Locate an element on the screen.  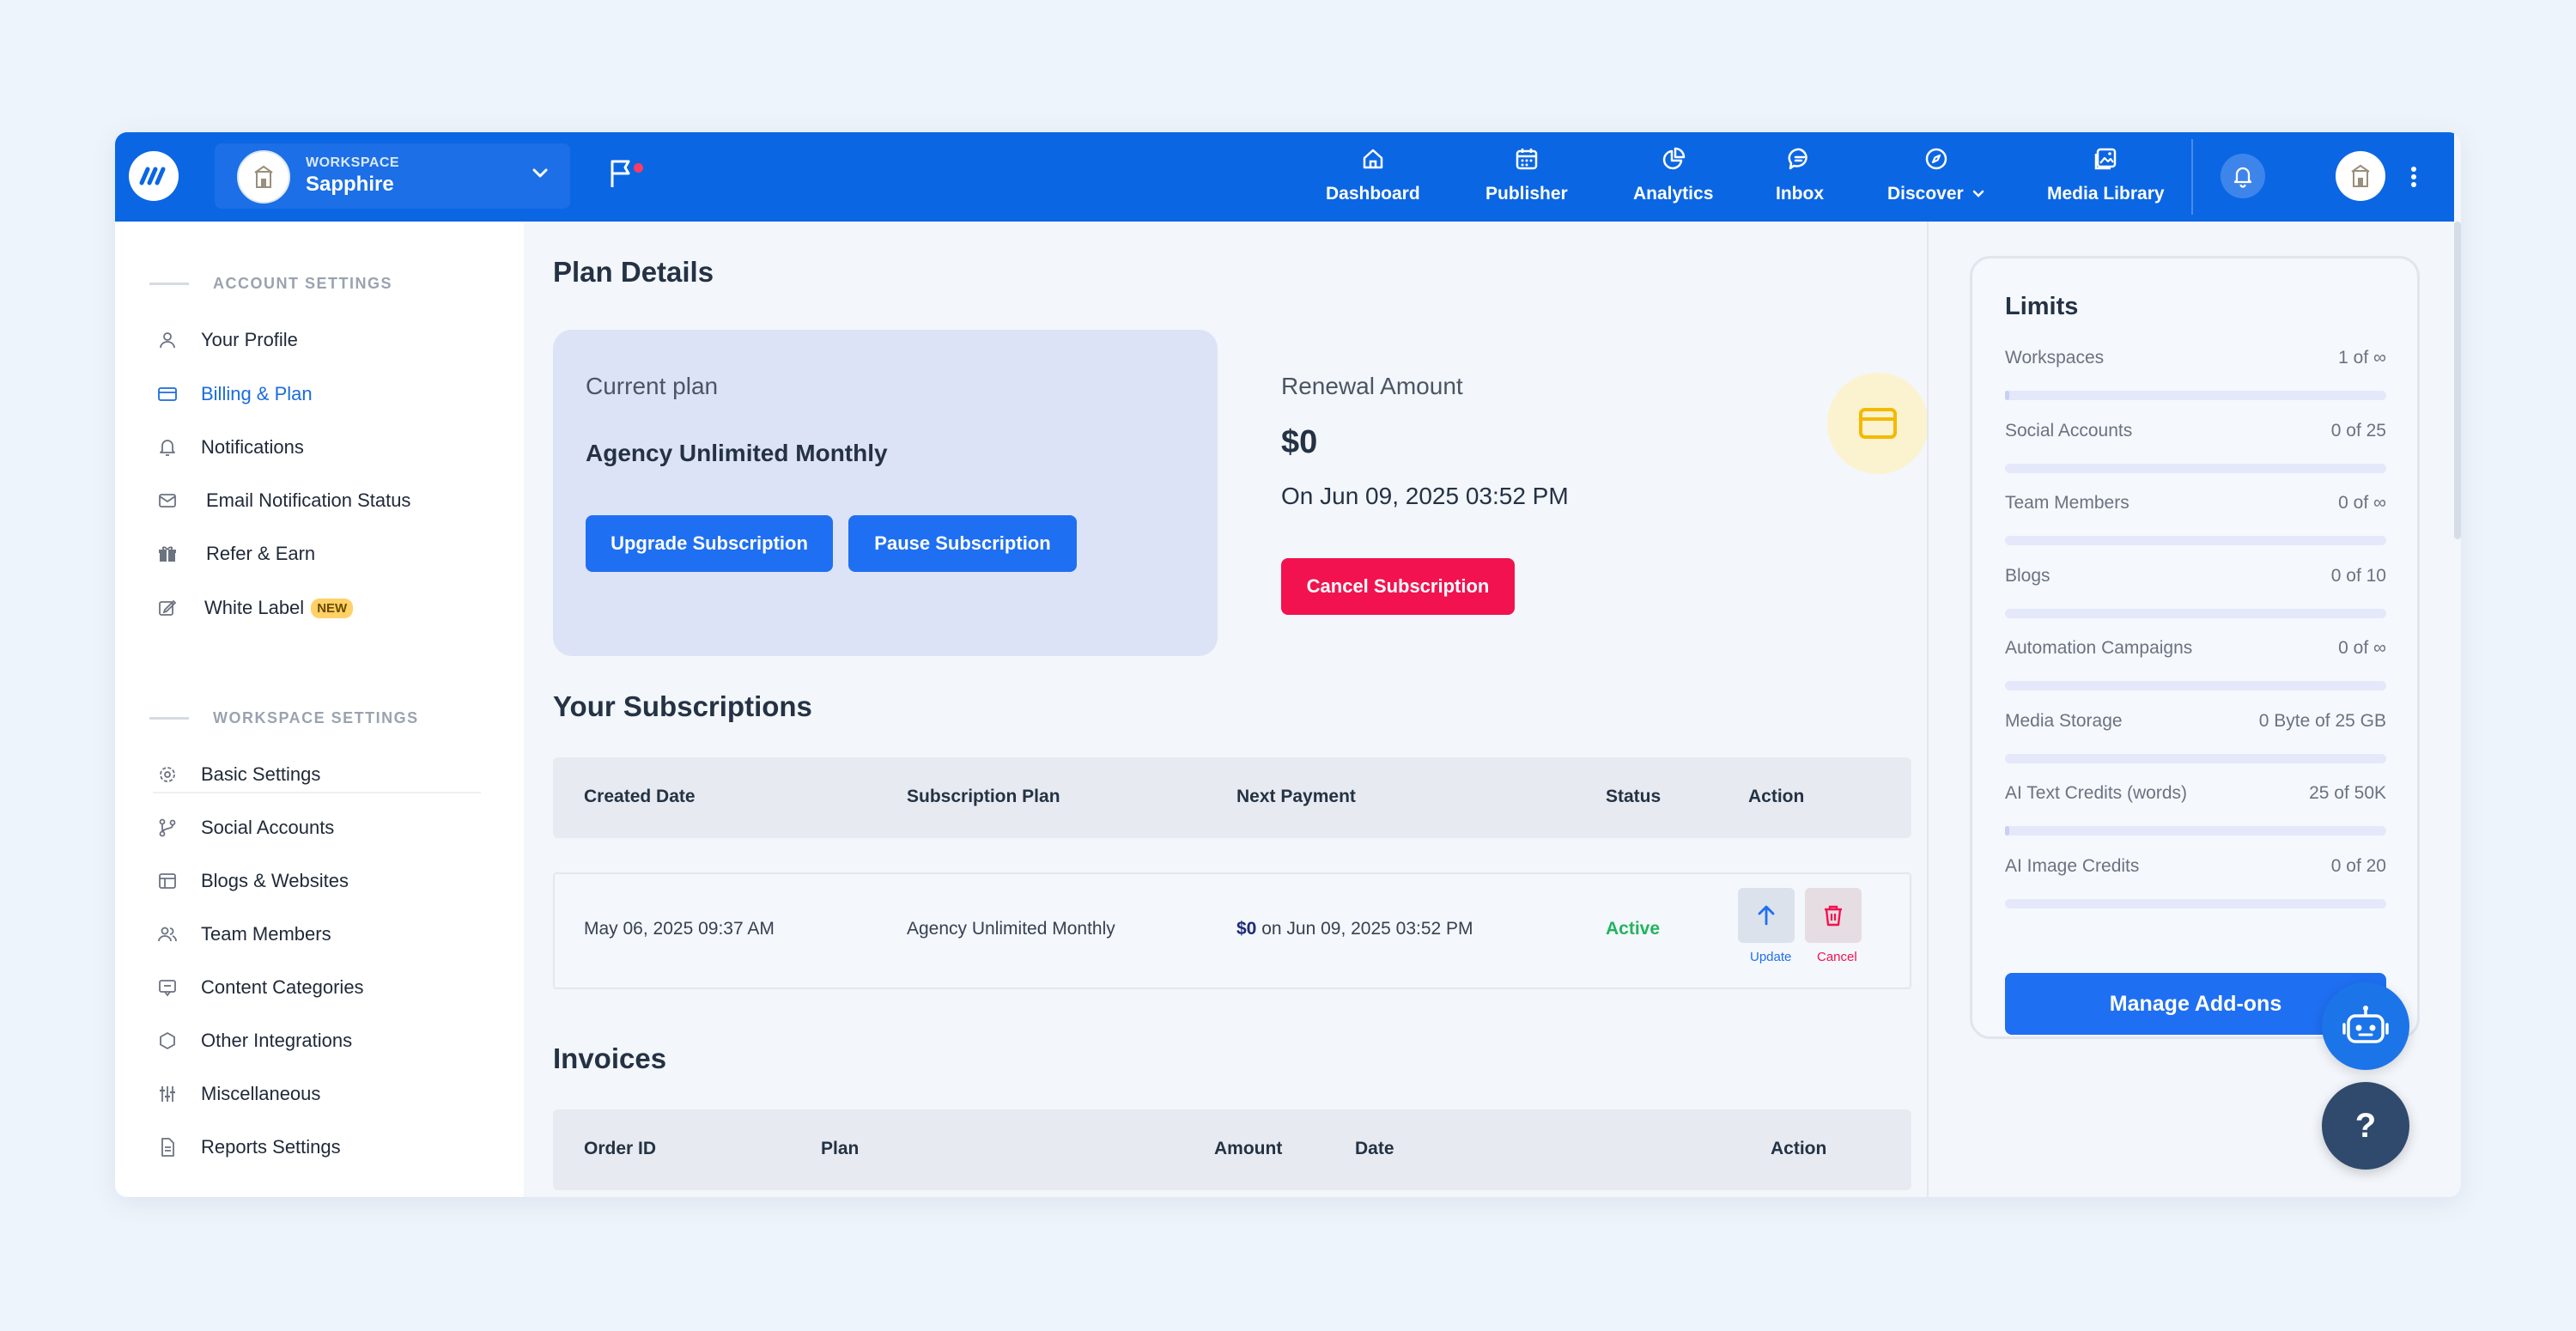
limit-row: Automation Campaigns 0 of ∞ is located at coordinates (2195, 664).